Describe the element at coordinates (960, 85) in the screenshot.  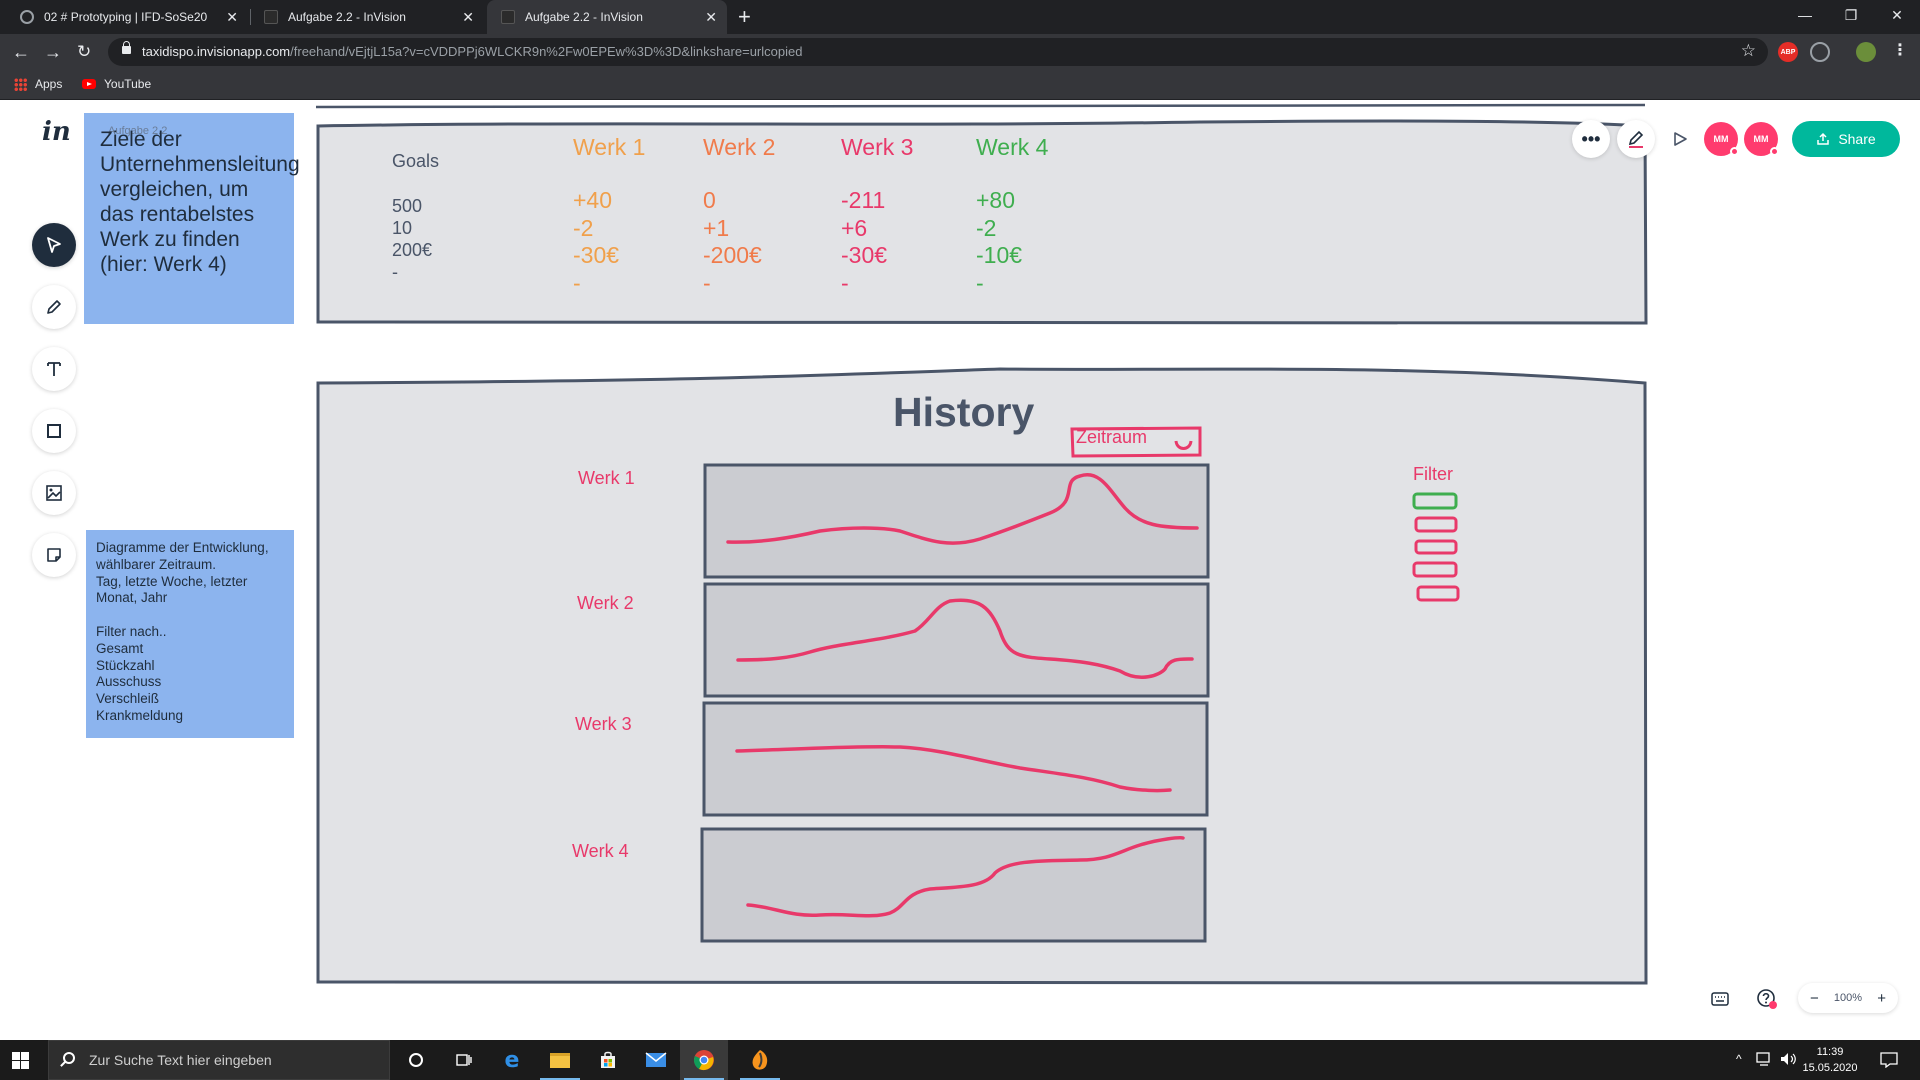
I see `bookmarks-bar: Apps YouTube` at that location.